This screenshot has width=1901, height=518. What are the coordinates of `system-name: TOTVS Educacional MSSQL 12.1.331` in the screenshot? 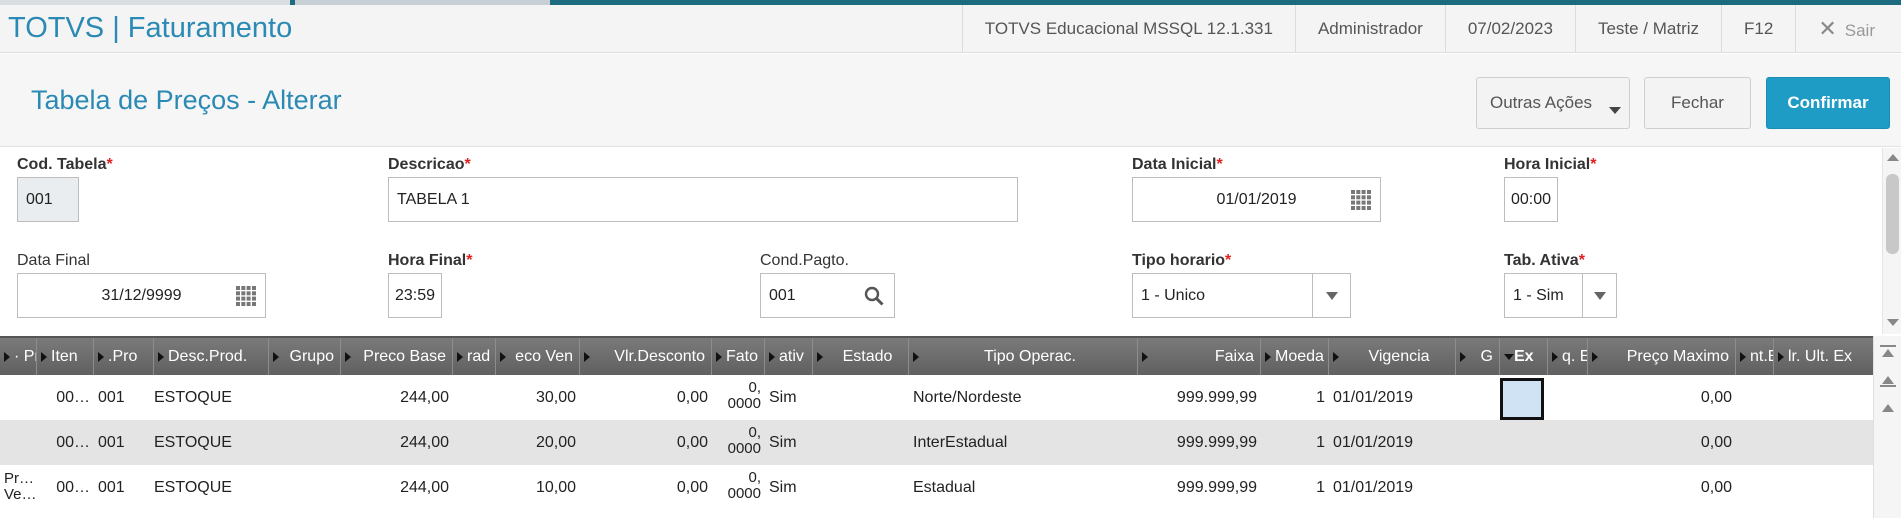 It's located at (1128, 29).